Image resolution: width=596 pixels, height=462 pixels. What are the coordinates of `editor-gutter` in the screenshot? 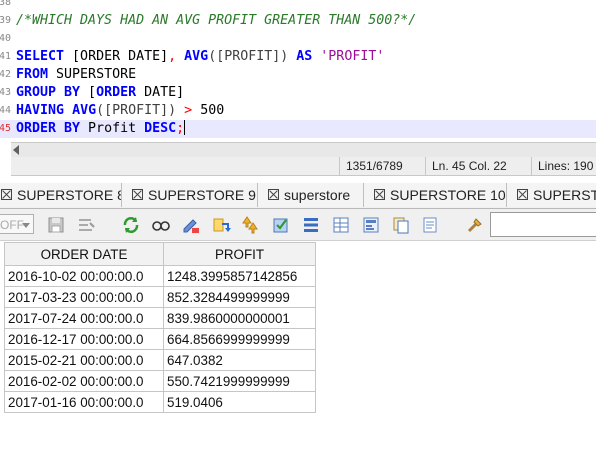 It's located at (5, 158).